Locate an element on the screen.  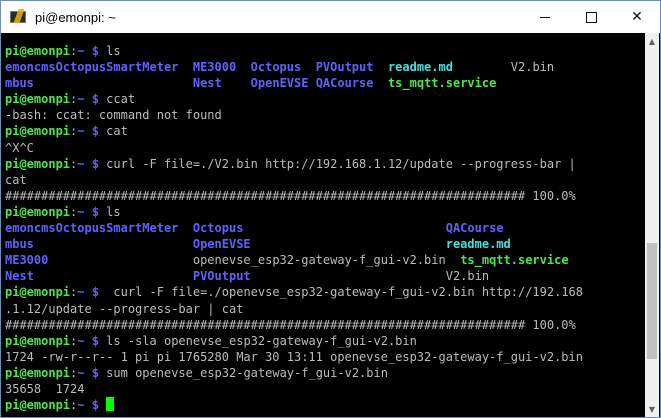
prompt-line: pi@emonpi:~ $ ccat is located at coordinates (294, 99).